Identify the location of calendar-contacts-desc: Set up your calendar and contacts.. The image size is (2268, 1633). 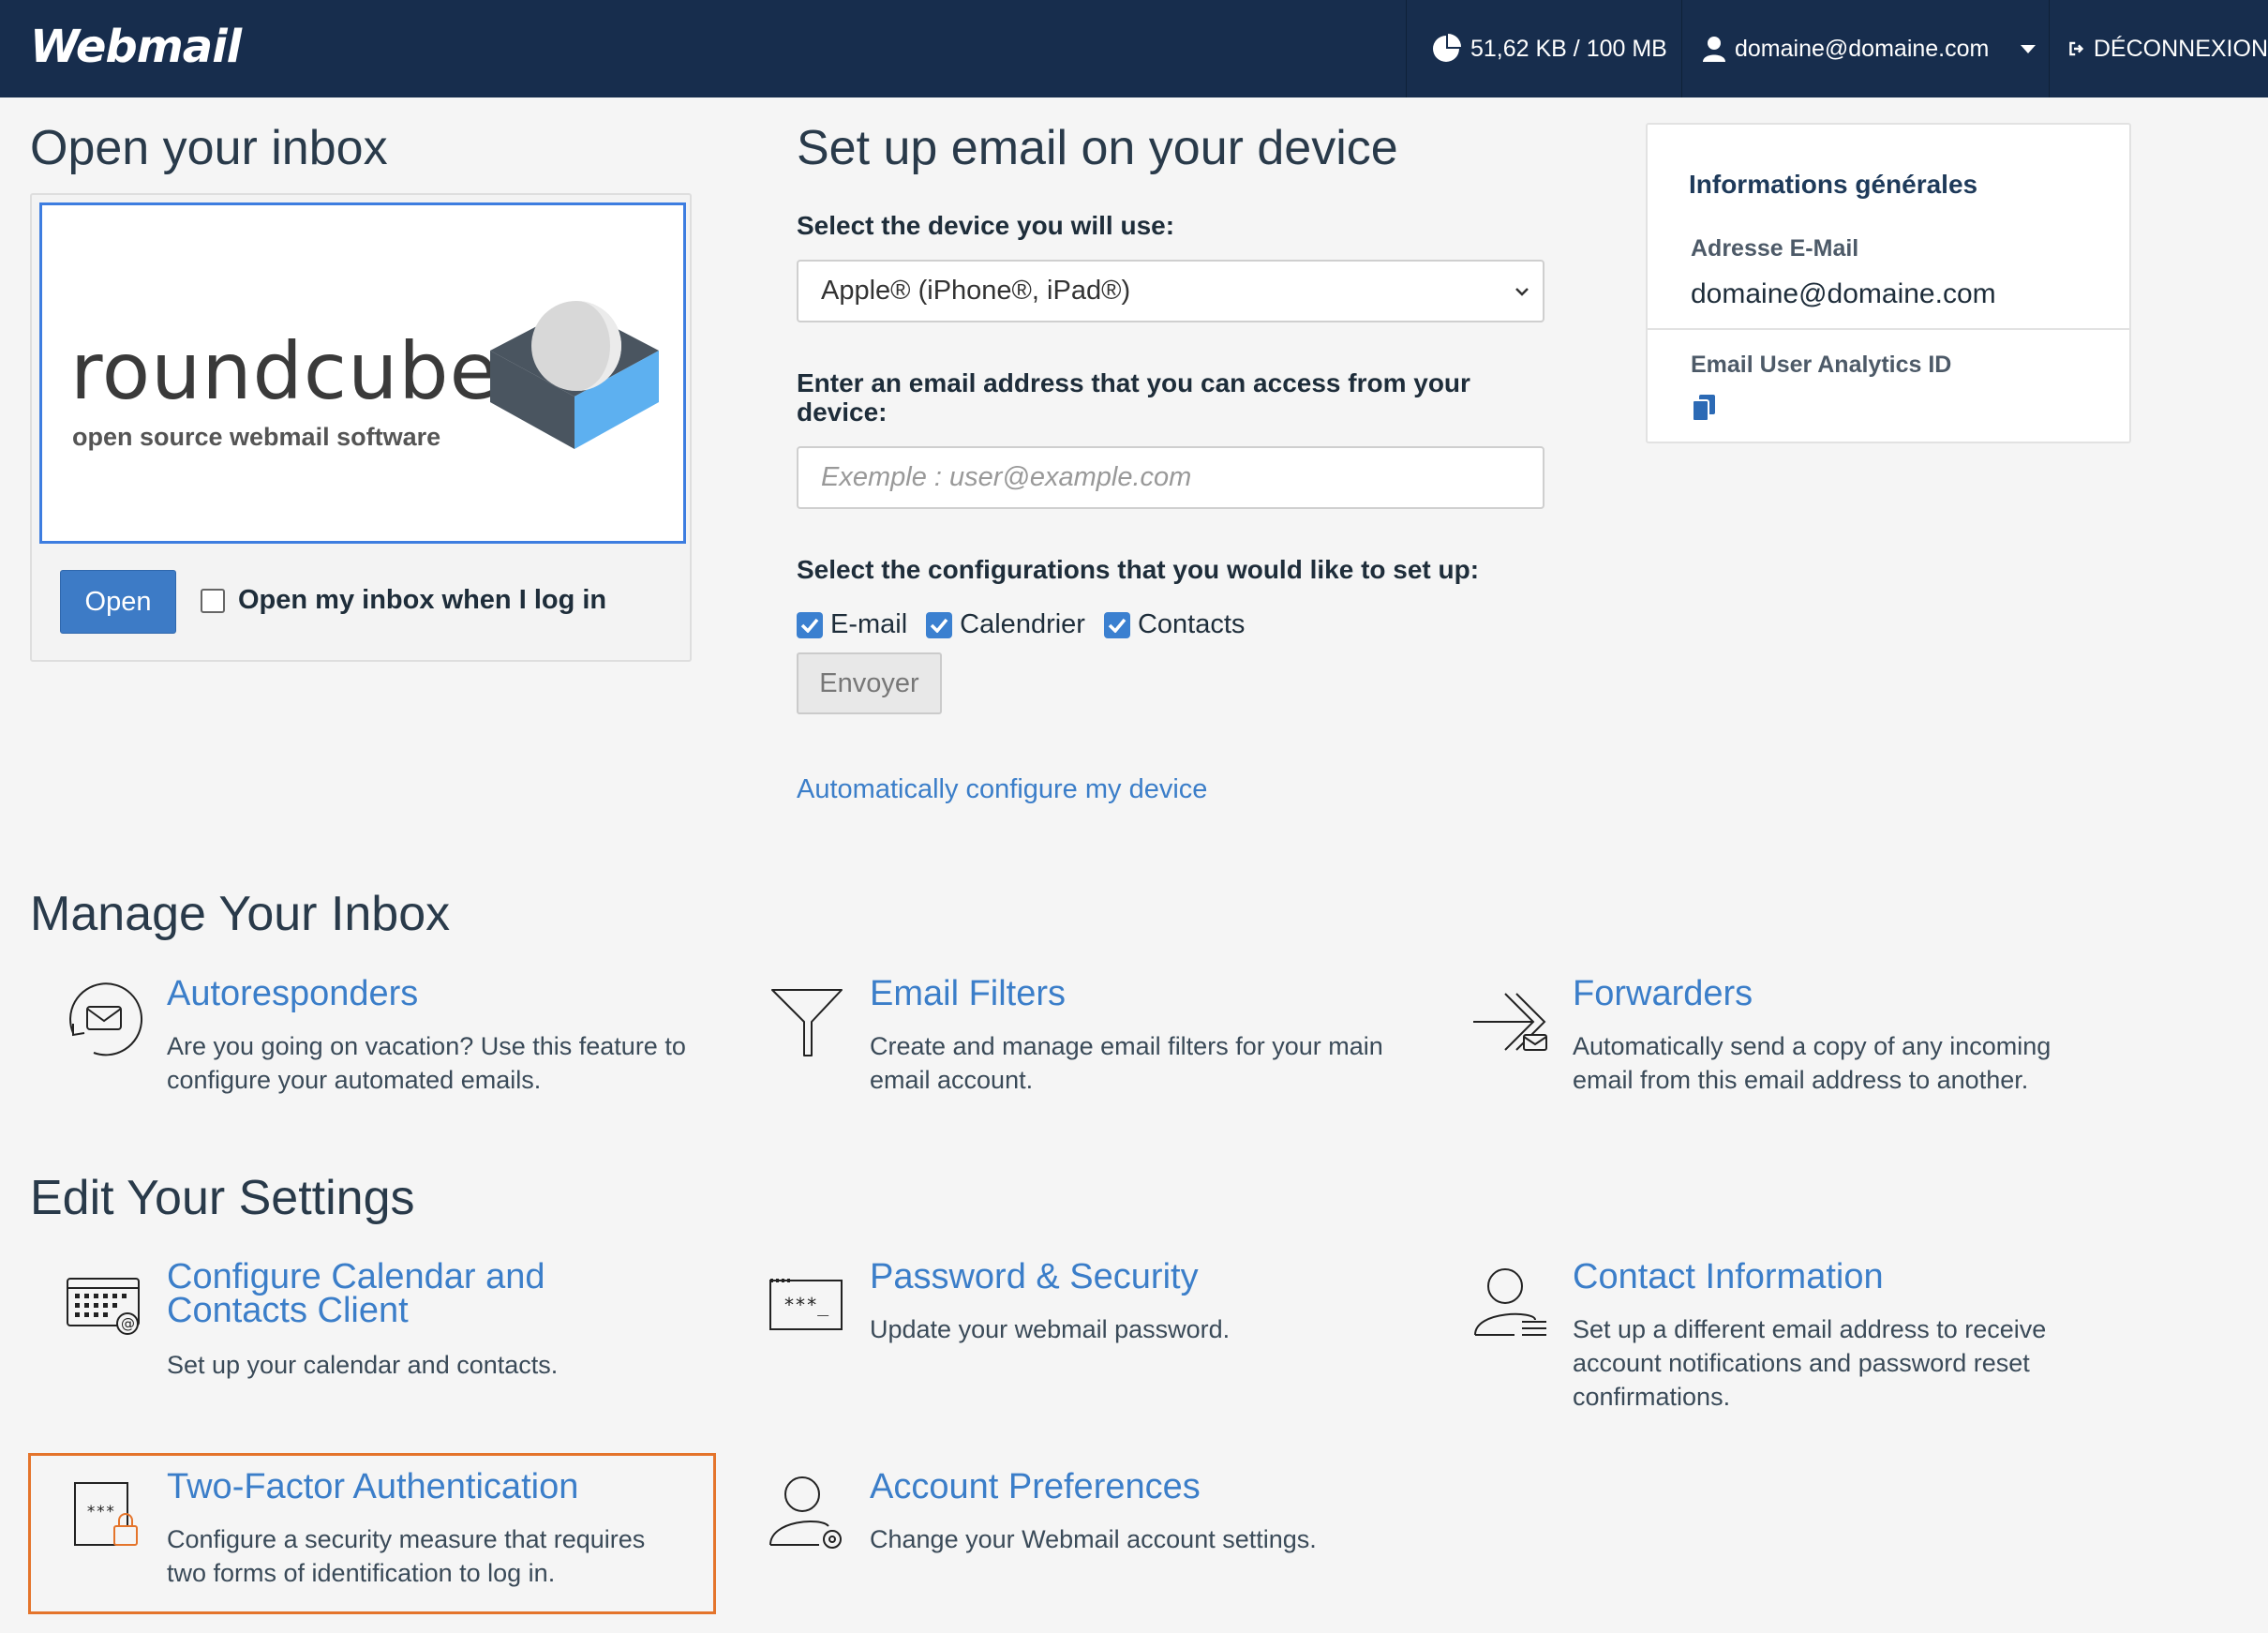
(363, 1365).